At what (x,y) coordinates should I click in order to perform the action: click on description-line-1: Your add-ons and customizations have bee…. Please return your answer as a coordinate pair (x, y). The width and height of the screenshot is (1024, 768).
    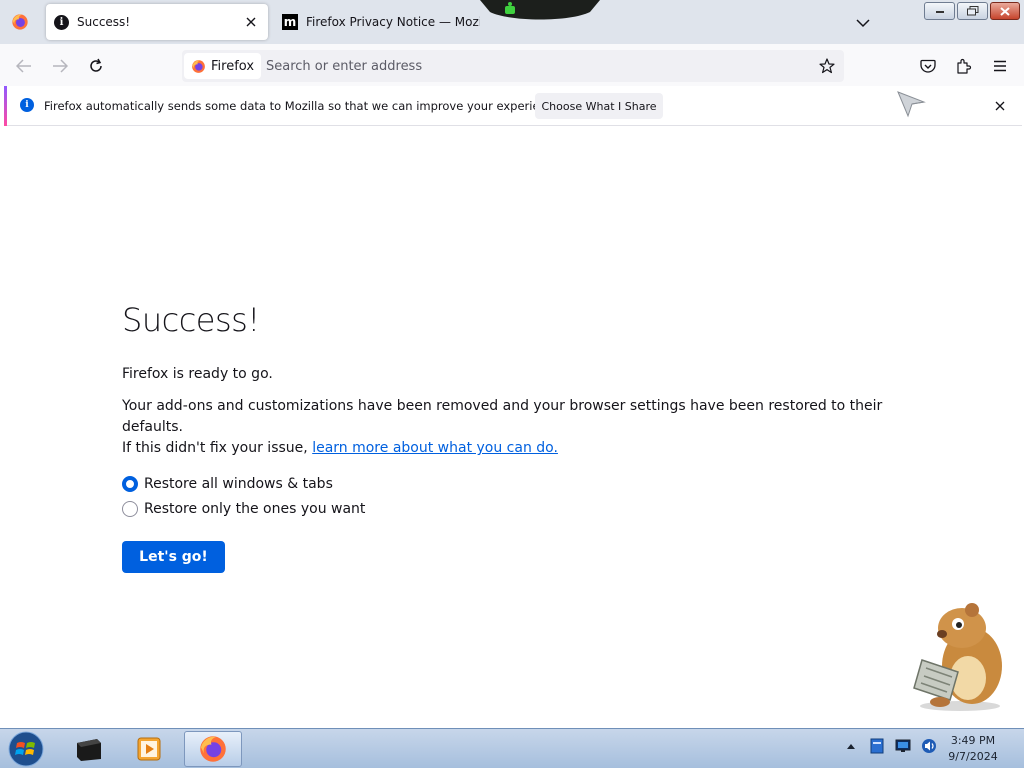
    Looking at the image, I should click on (502, 416).